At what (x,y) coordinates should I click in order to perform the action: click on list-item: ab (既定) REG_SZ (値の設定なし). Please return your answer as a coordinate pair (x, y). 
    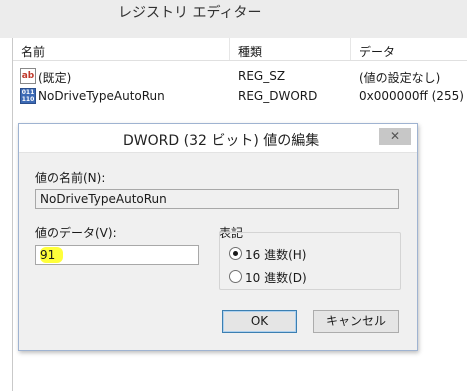
    Looking at the image, I should click on (240, 76).